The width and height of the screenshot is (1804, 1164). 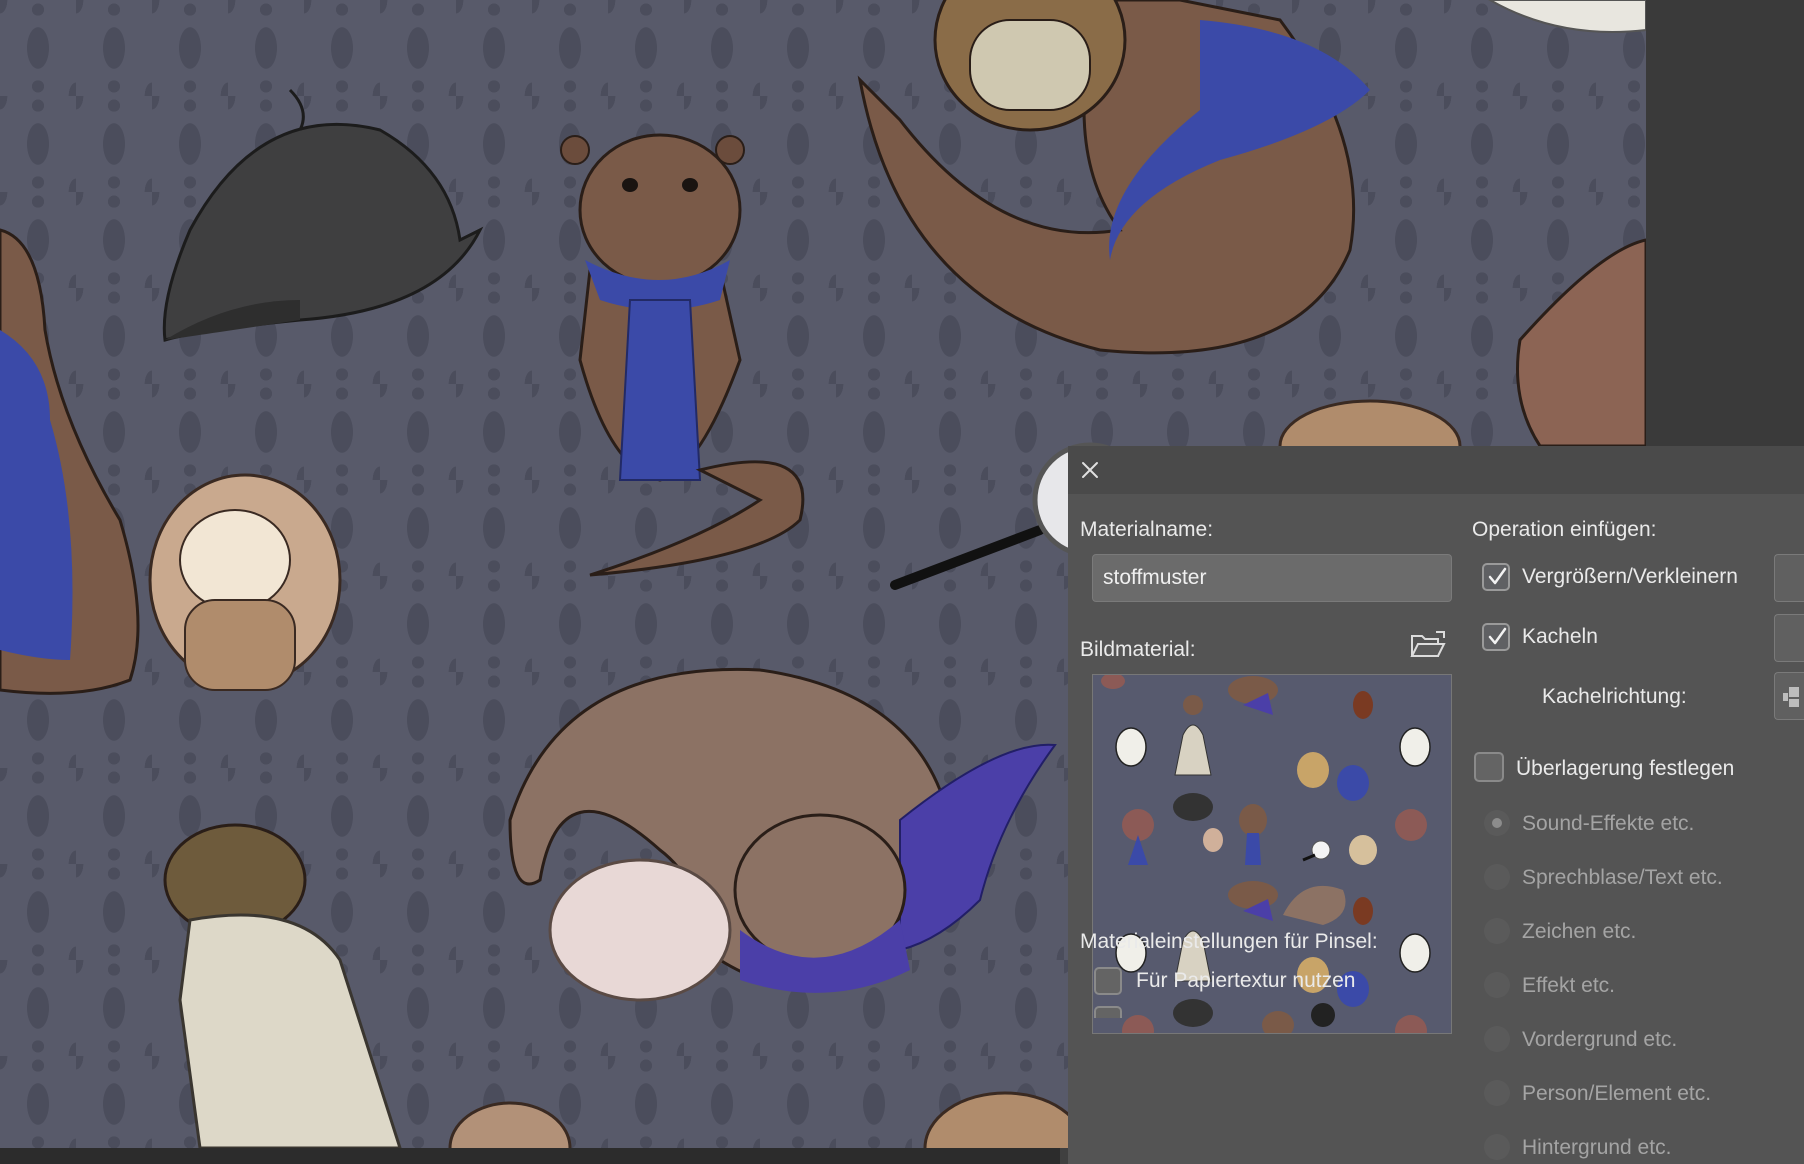 I want to click on hedgehog-illustration, so click(x=245, y=582).